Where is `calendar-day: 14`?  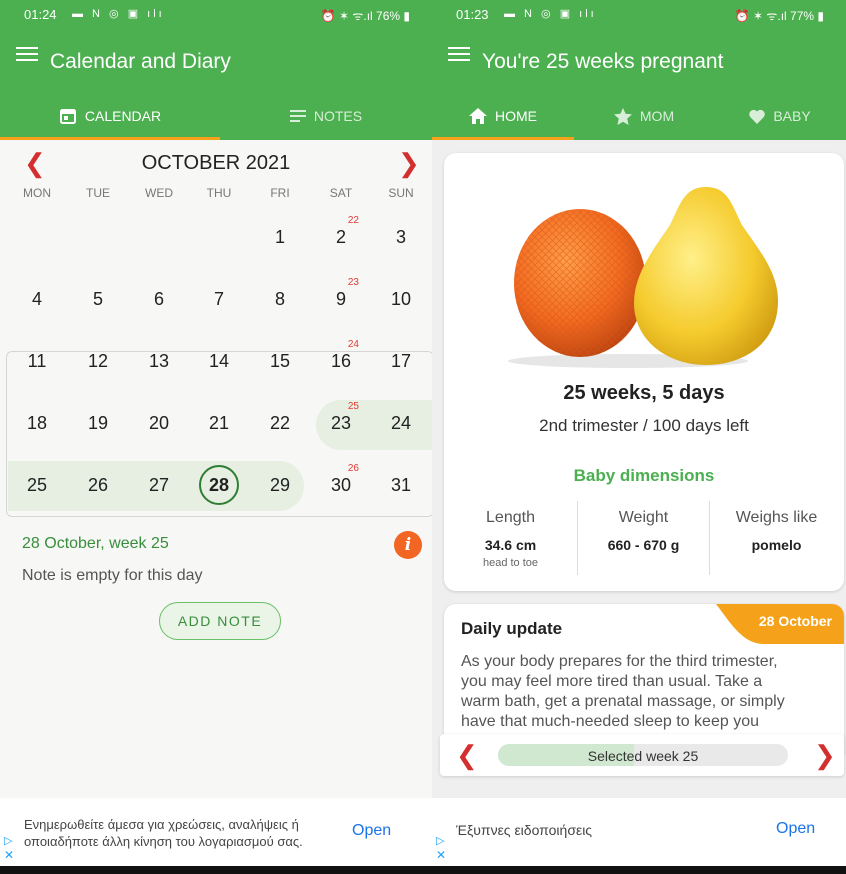 calendar-day: 14 is located at coordinates (219, 361).